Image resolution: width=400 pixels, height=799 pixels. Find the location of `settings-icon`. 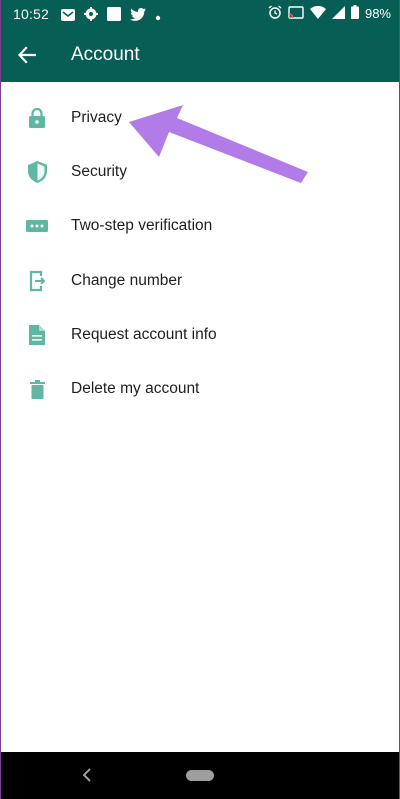

settings-icon is located at coordinates (91, 16).